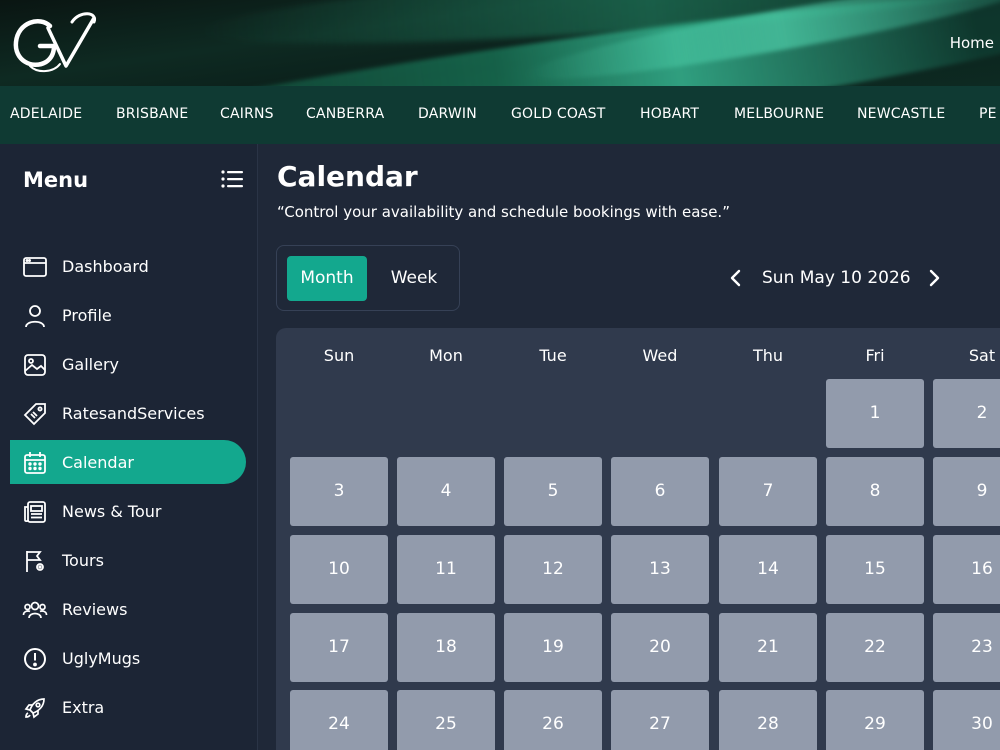 This screenshot has height=750, width=1000. I want to click on chevron-left-icon, so click(736, 278).